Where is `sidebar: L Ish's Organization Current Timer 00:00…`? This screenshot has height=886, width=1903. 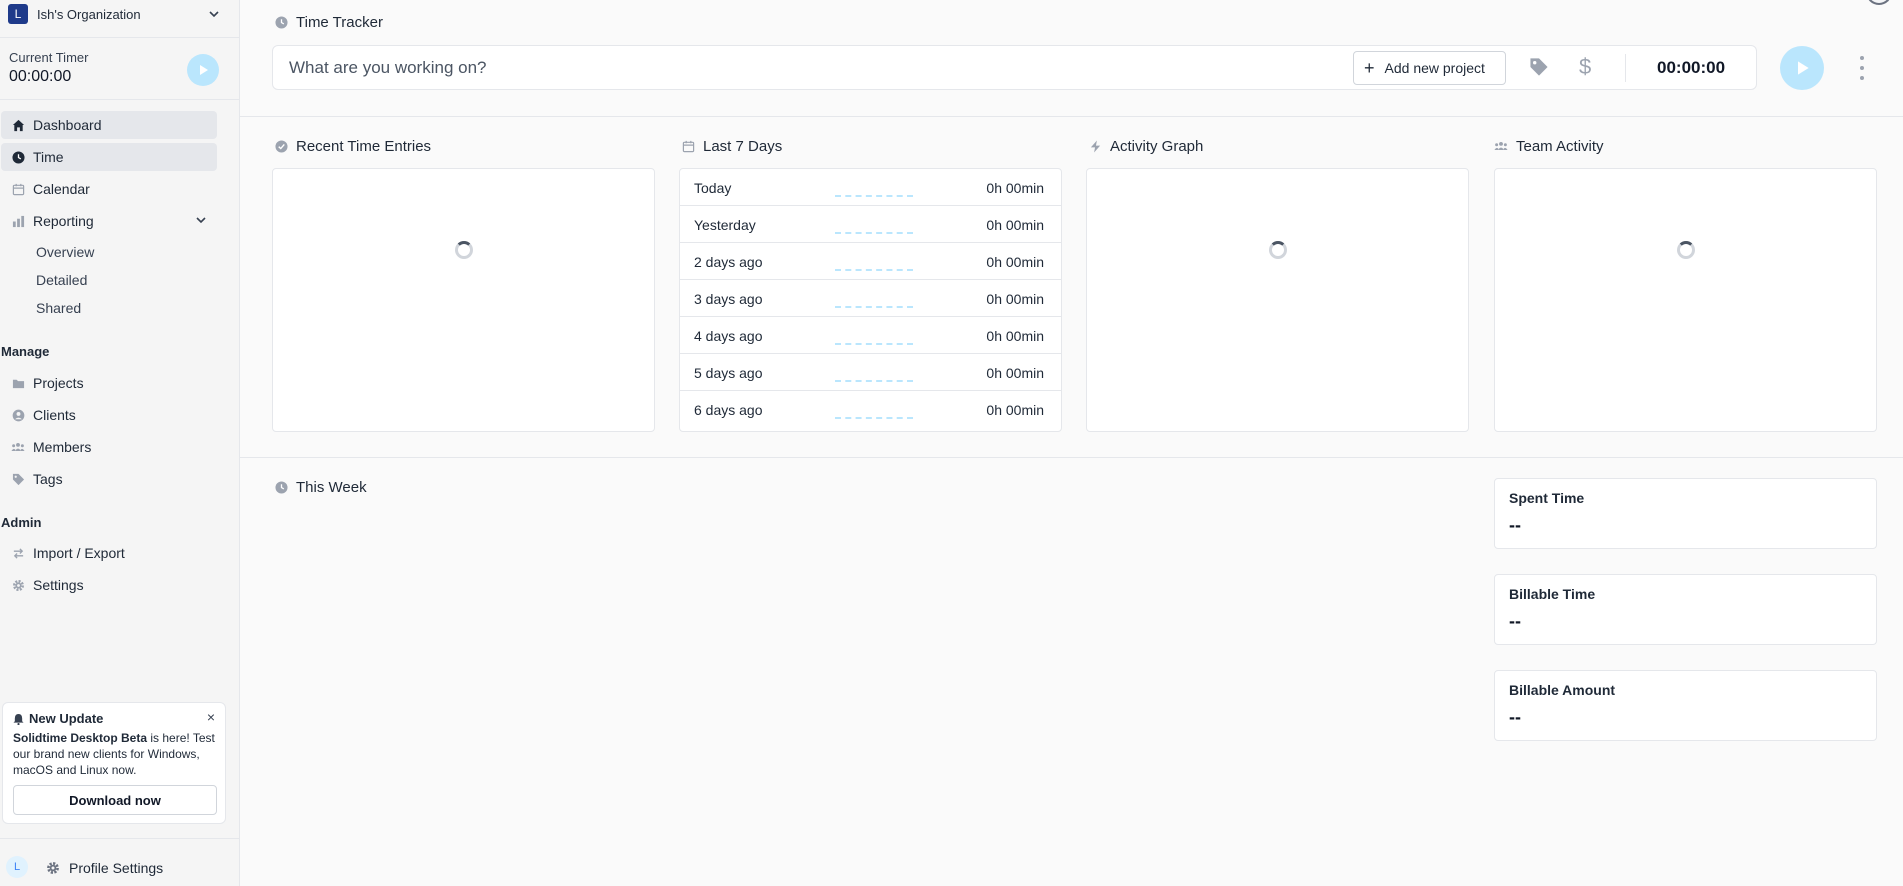
sidebar: L Ish's Organization Current Timer 00:00… is located at coordinates (120, 443).